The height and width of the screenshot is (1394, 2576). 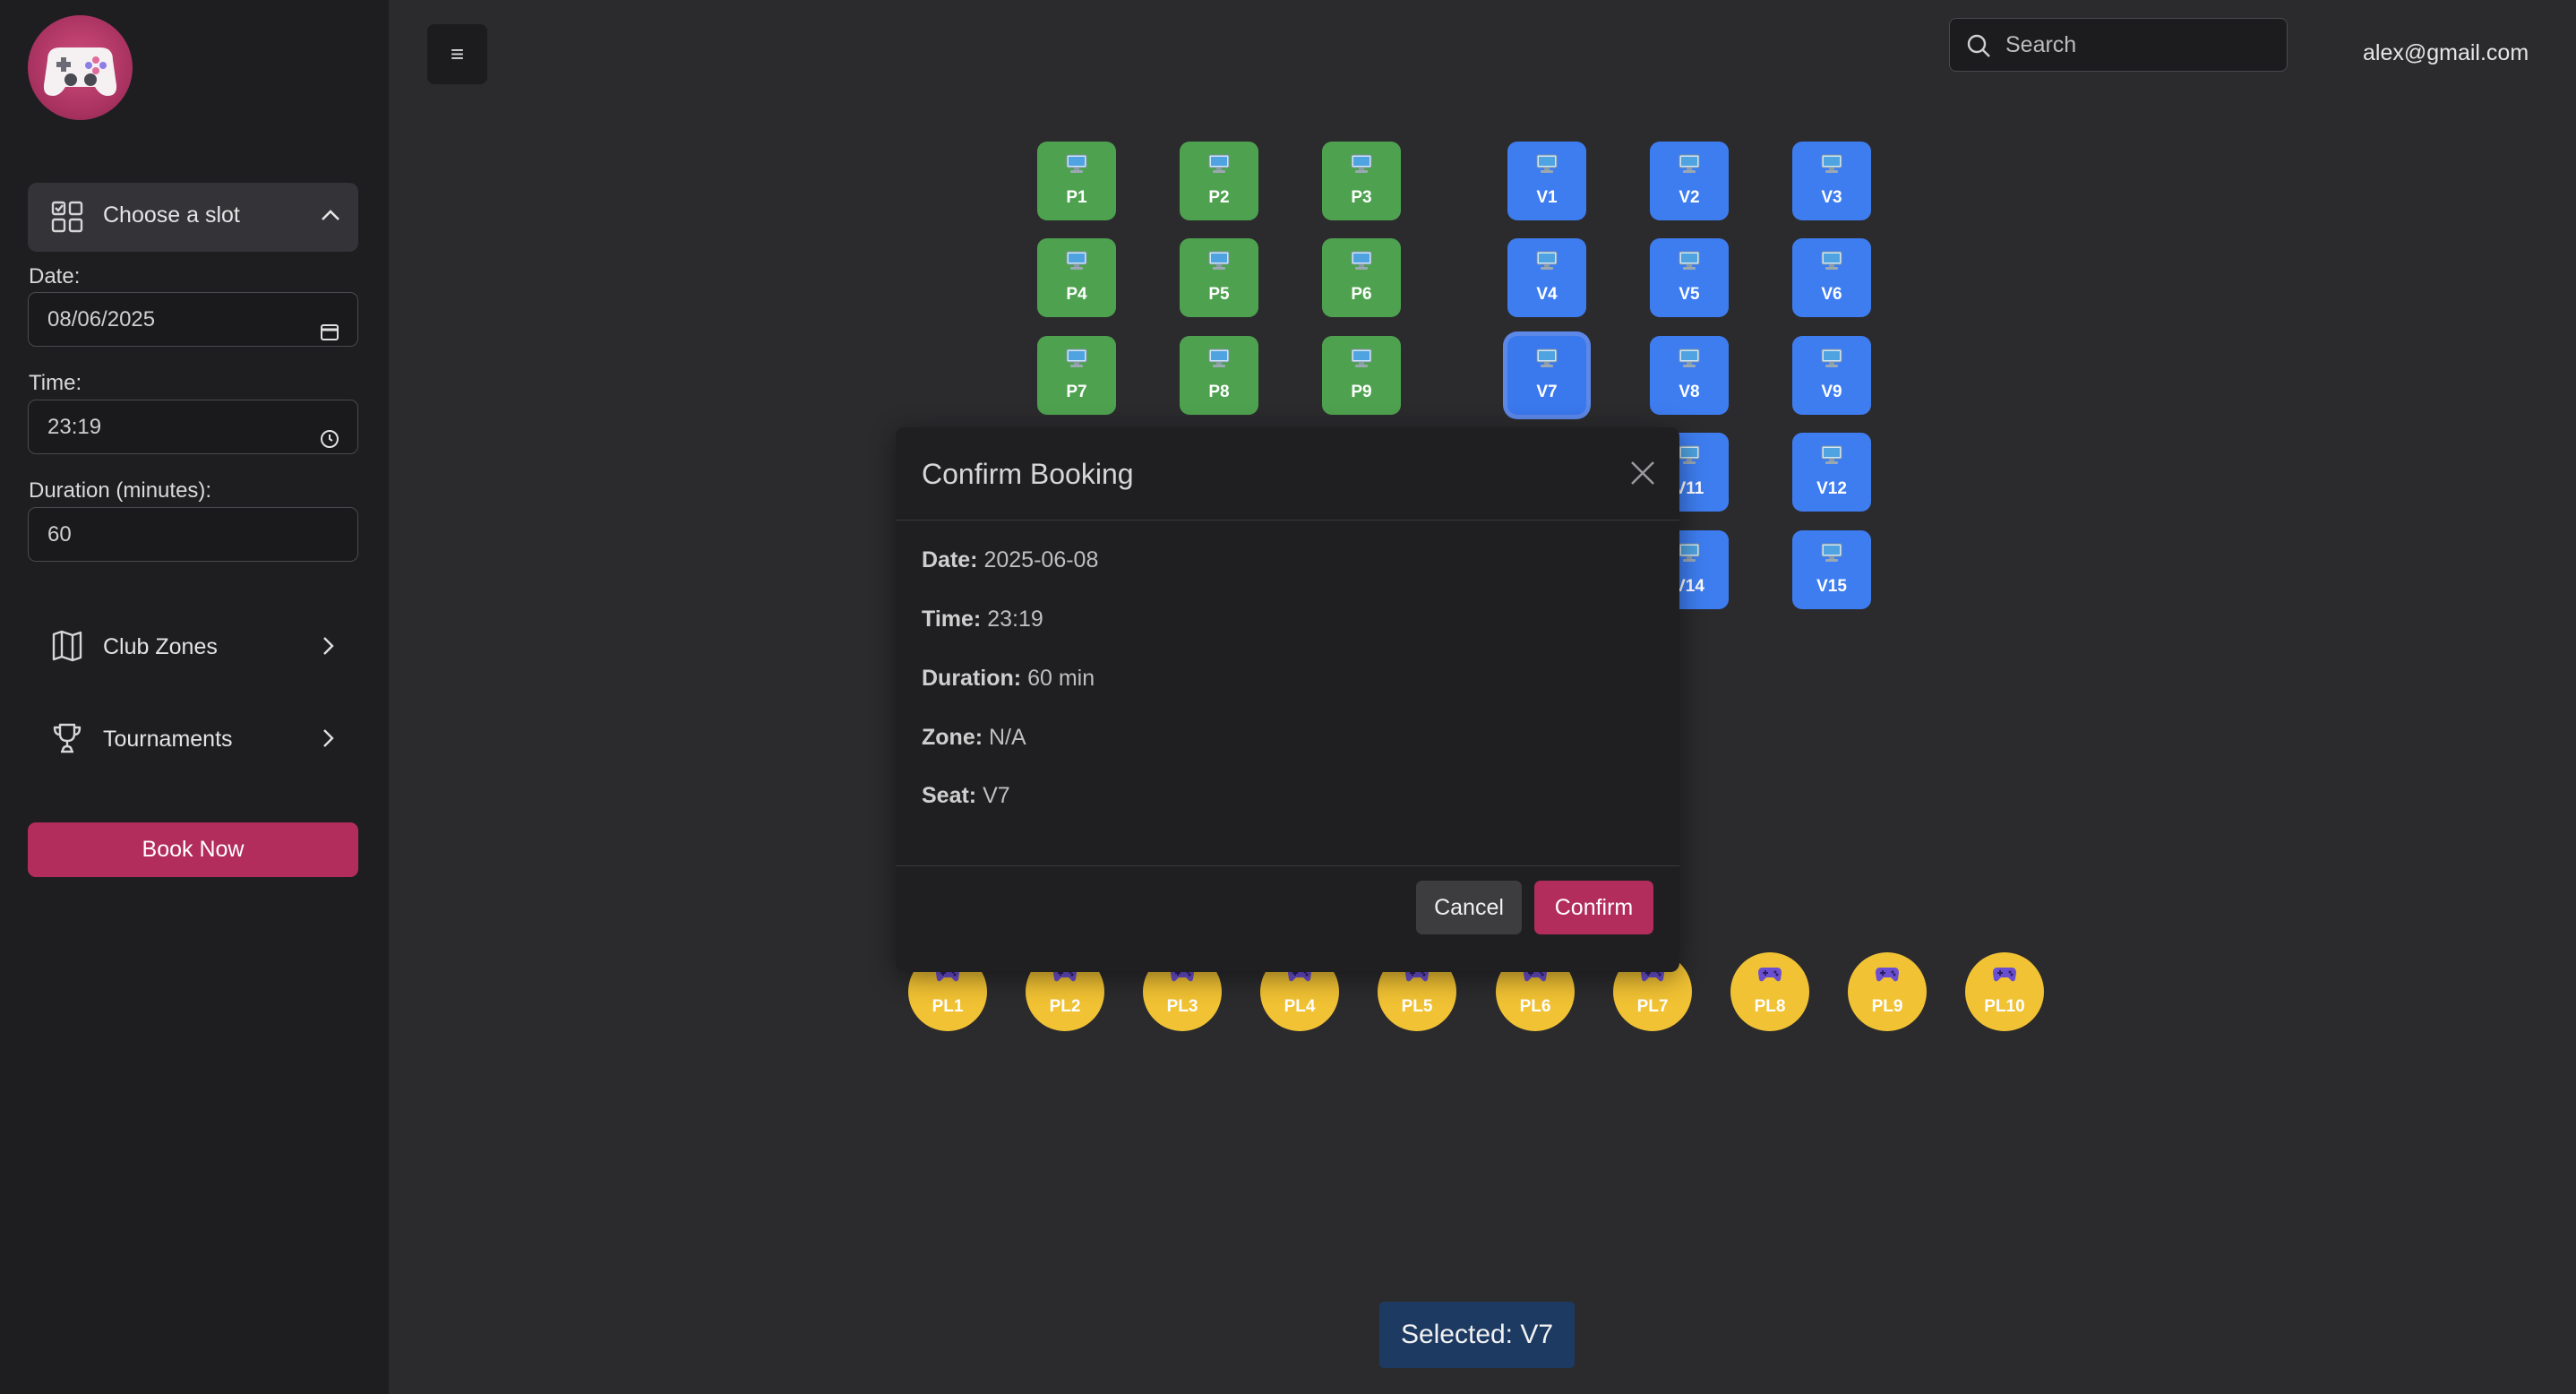 What do you see at coordinates (457, 54) in the screenshot?
I see `menu-toggle-button: ≡` at bounding box center [457, 54].